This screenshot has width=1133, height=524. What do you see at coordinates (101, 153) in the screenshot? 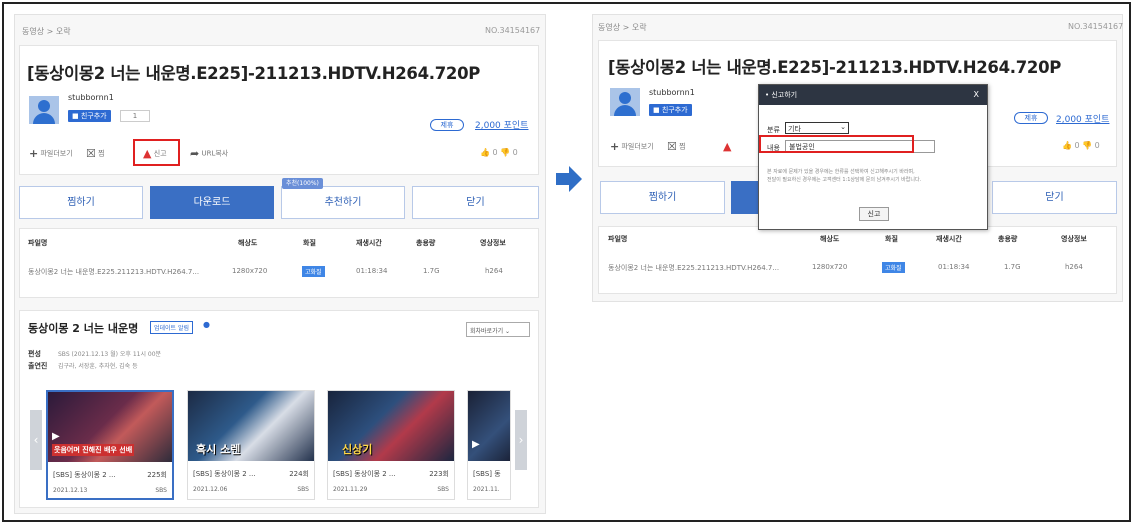
I see `favorite-label: 찜` at bounding box center [101, 153].